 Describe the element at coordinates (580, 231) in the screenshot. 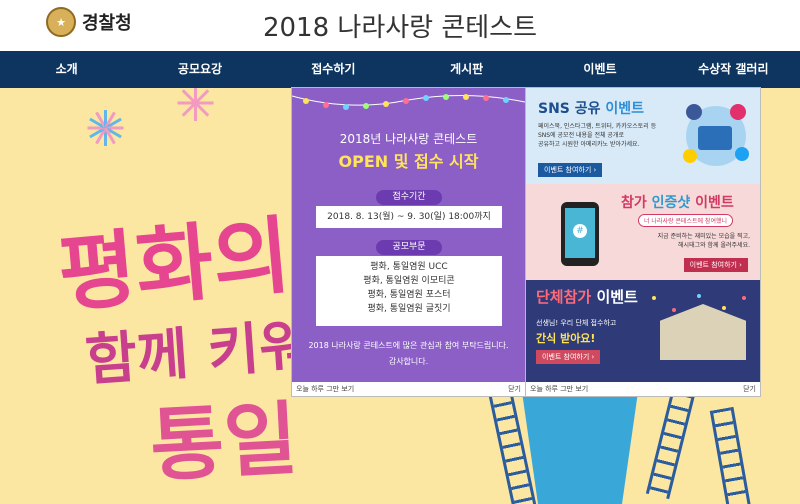

I see `hashtag-icon: #` at that location.